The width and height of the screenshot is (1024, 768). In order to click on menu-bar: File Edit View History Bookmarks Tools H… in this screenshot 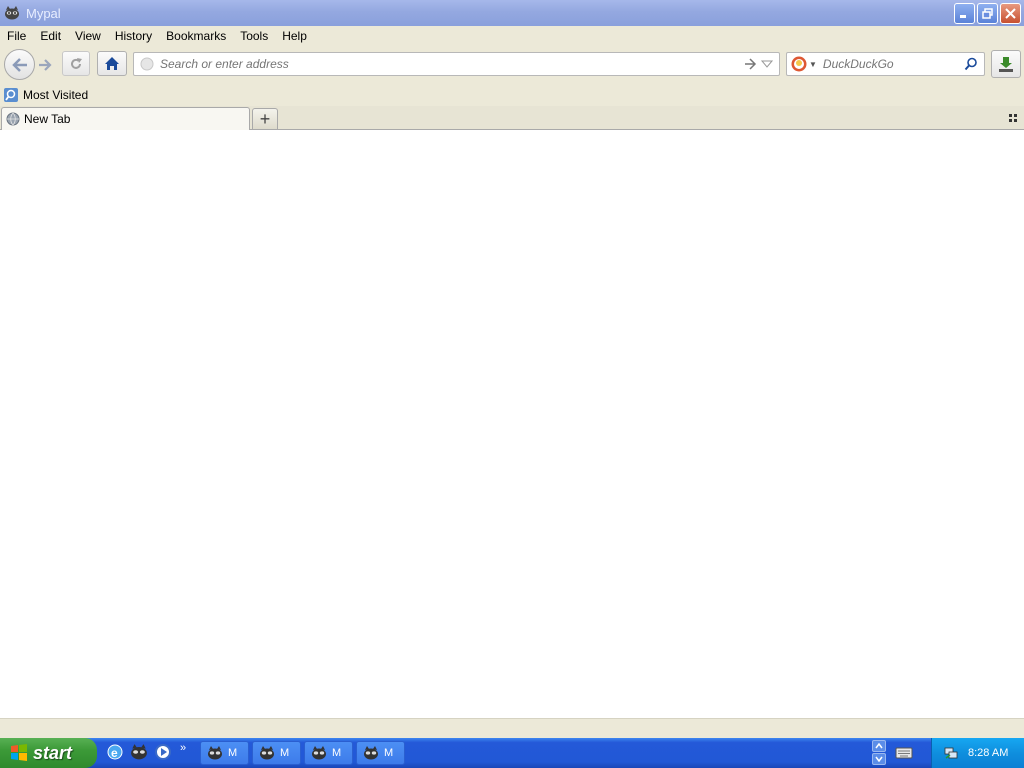, I will do `click(512, 36)`.